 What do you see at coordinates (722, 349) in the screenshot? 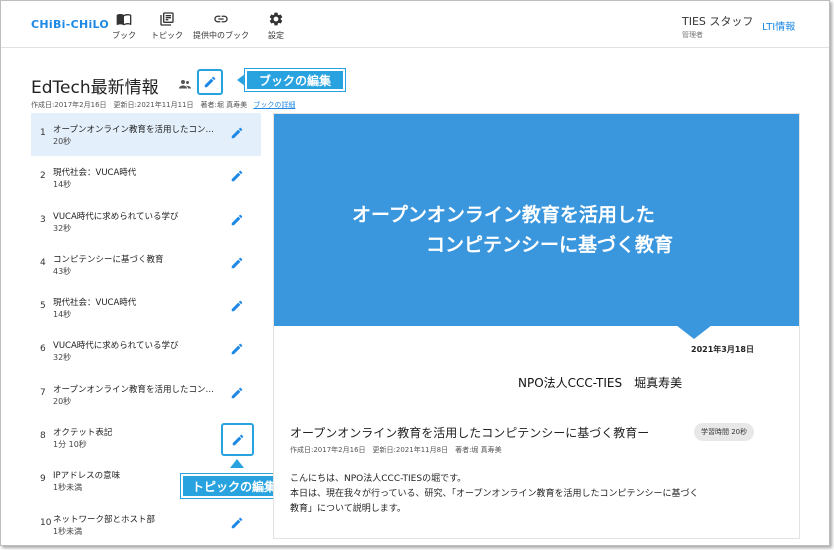
I see `slide-date: 2021年3月18日` at bounding box center [722, 349].